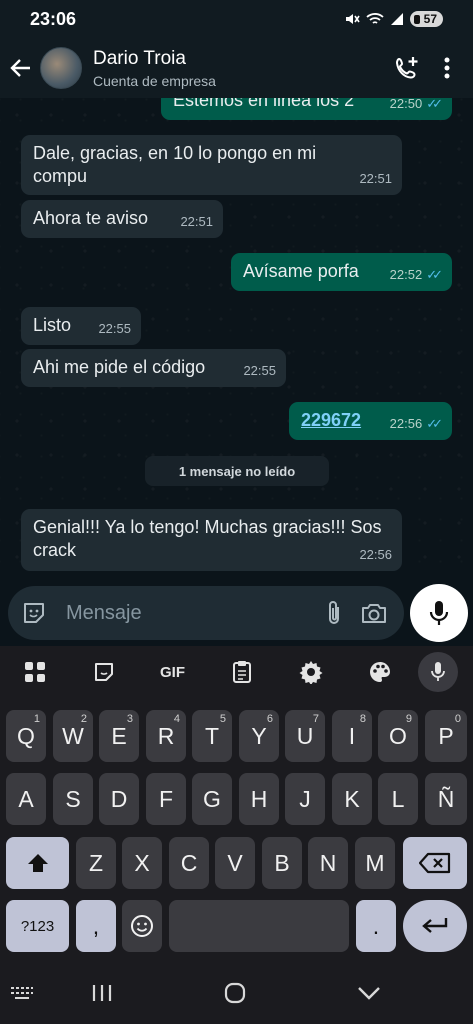  I want to click on arrow-left-icon, so click(20, 68).